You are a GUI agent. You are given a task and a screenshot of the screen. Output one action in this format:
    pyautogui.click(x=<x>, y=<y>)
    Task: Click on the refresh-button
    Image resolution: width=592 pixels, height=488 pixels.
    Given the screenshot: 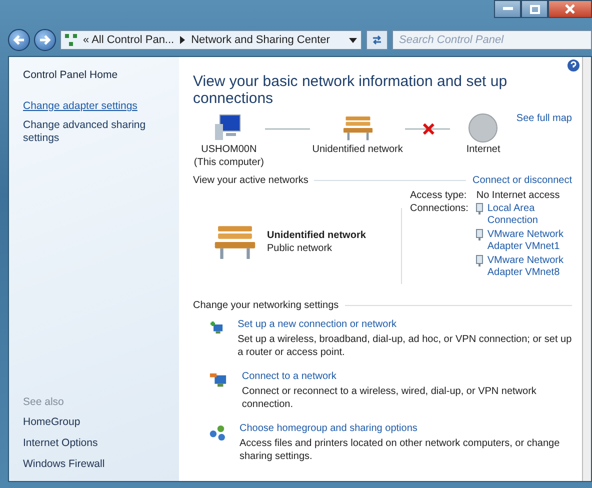 What is the action you would take?
    pyautogui.click(x=377, y=40)
    